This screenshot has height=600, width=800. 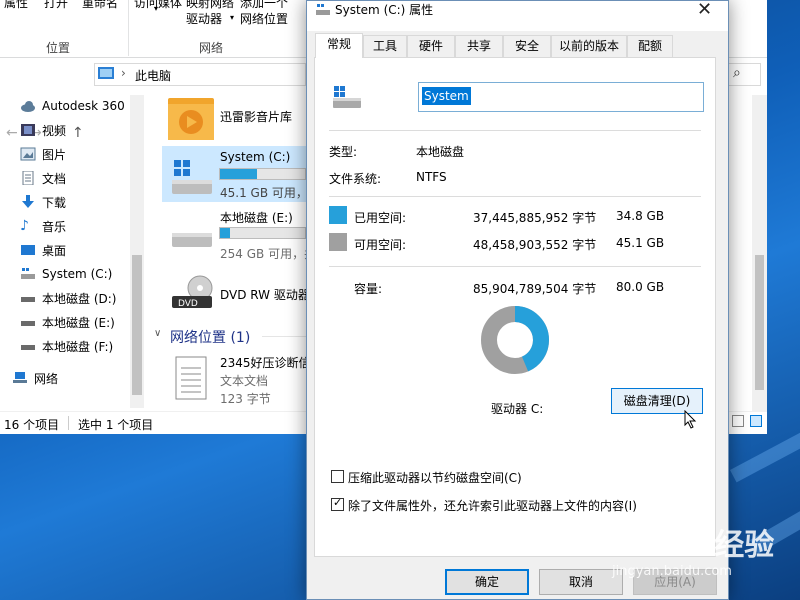 What do you see at coordinates (435, 478) in the screenshot?
I see `compress-label: 压缩此驱动器以节约磁盘空间(C)` at bounding box center [435, 478].